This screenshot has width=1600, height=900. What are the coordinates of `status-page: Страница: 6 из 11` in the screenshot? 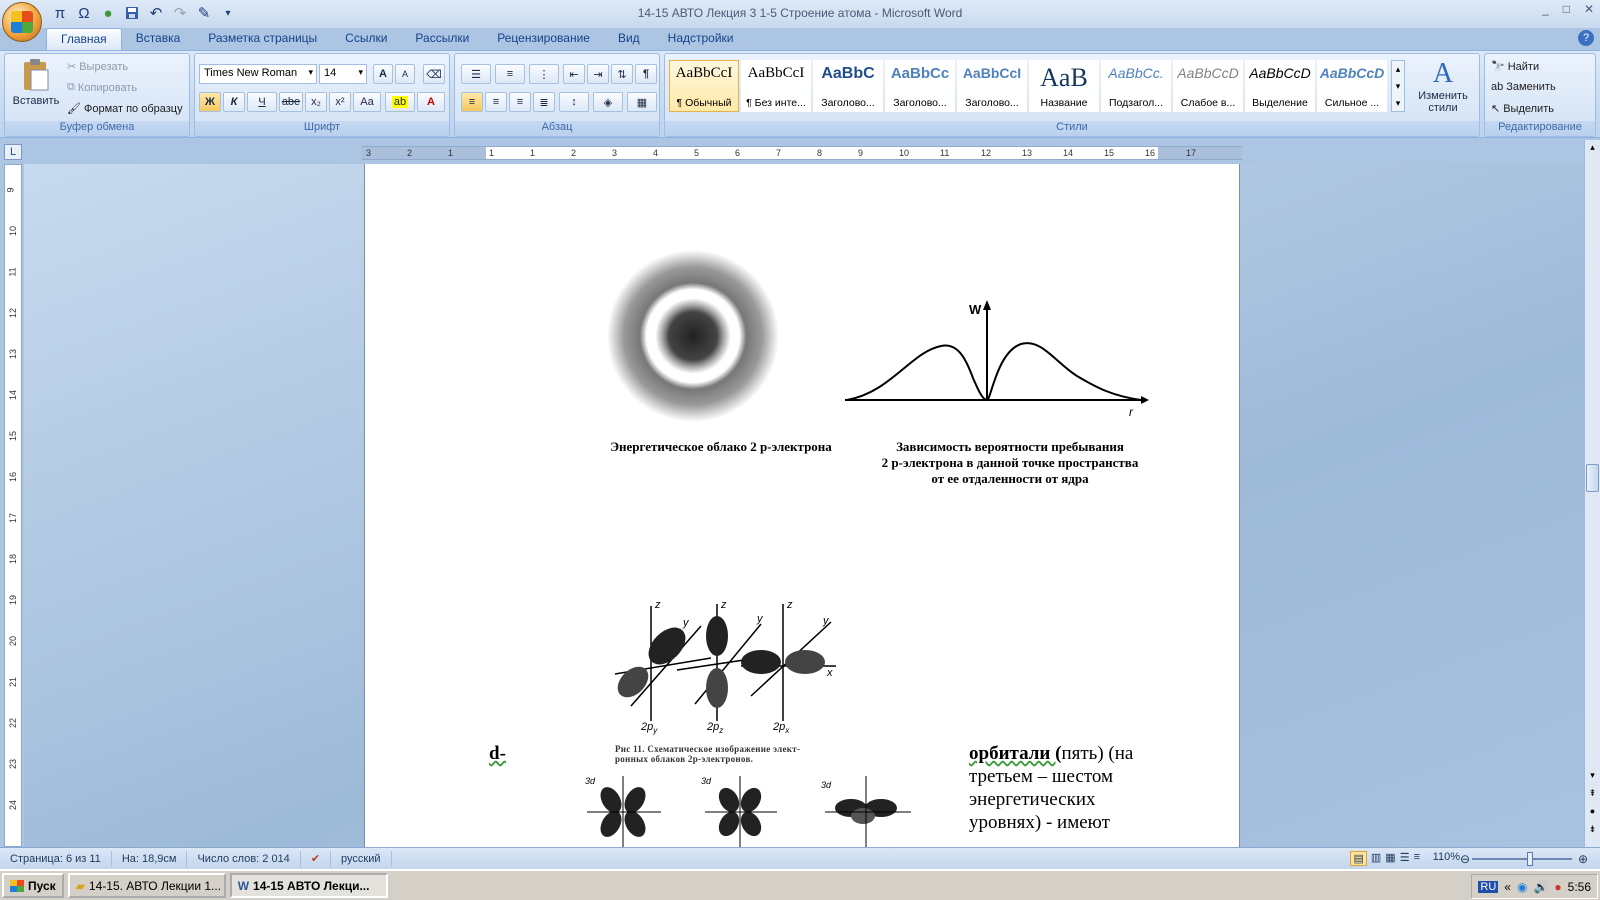 It's located at (56, 858).